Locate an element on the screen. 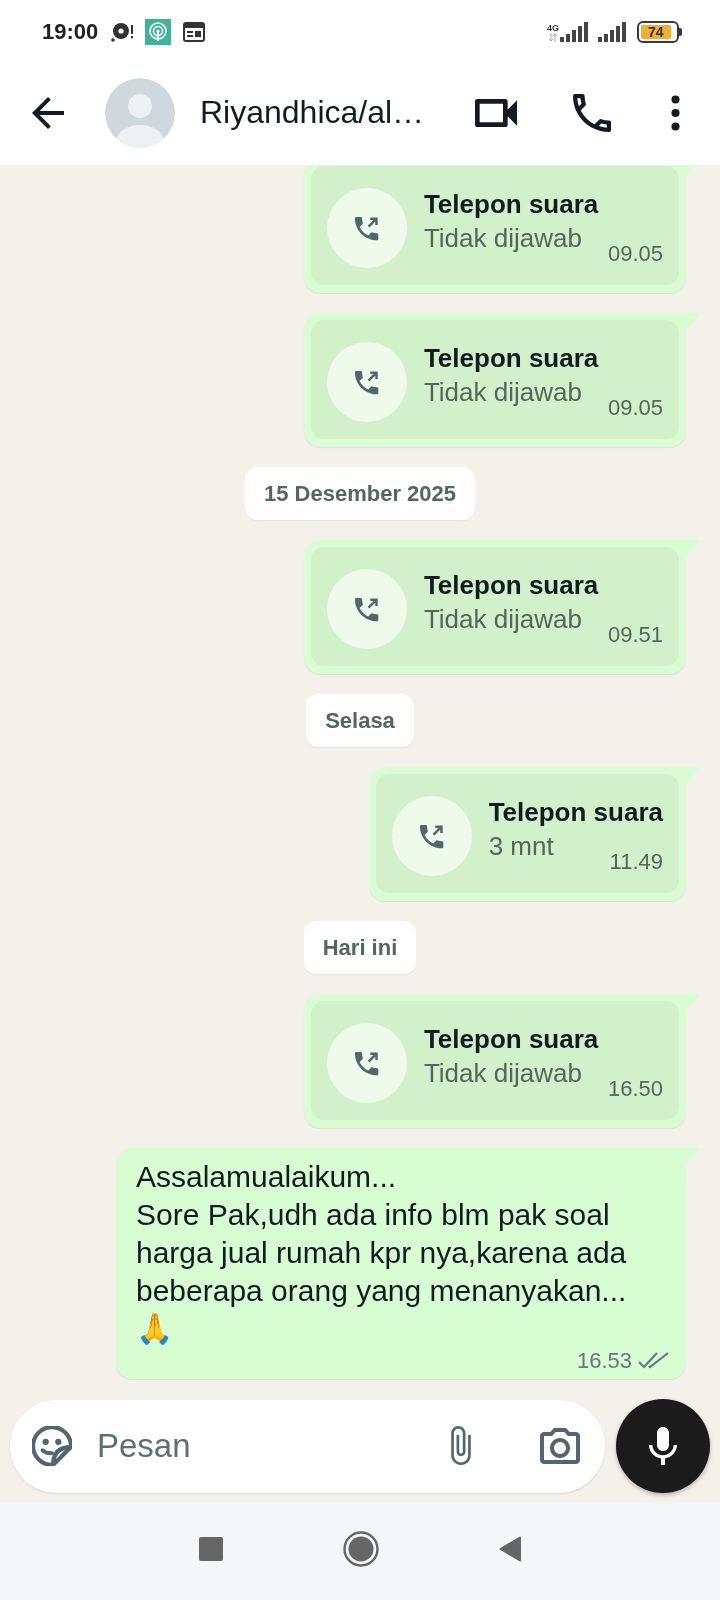  call-status: 3 mnt is located at coordinates (521, 846).